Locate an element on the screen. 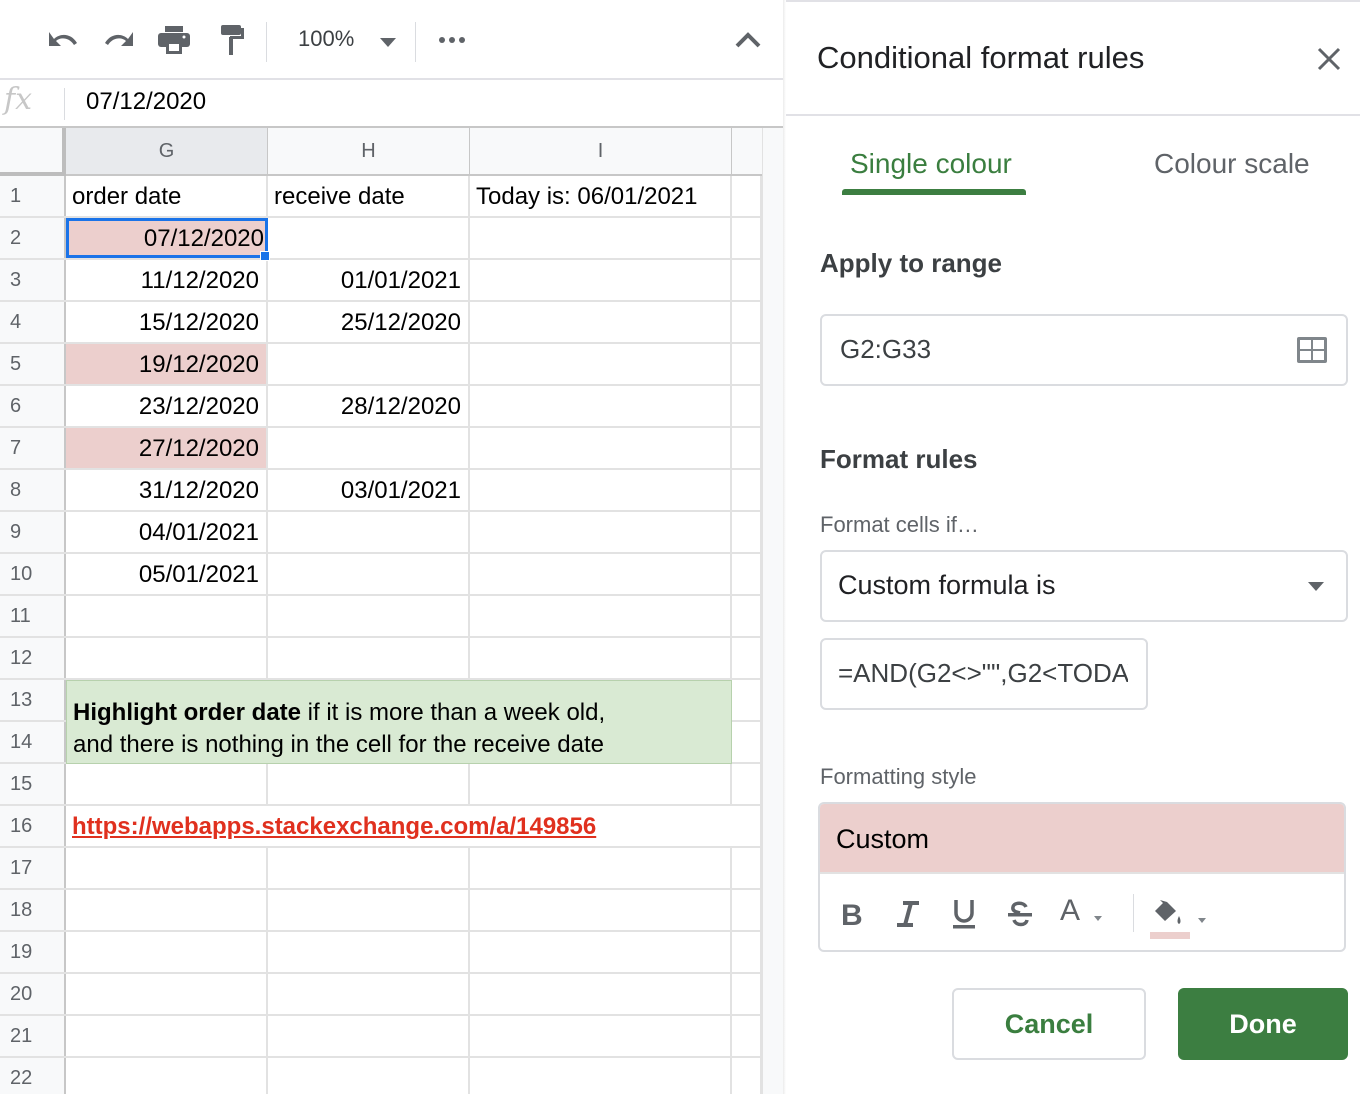  cell-h22 is located at coordinates (369, 1076).